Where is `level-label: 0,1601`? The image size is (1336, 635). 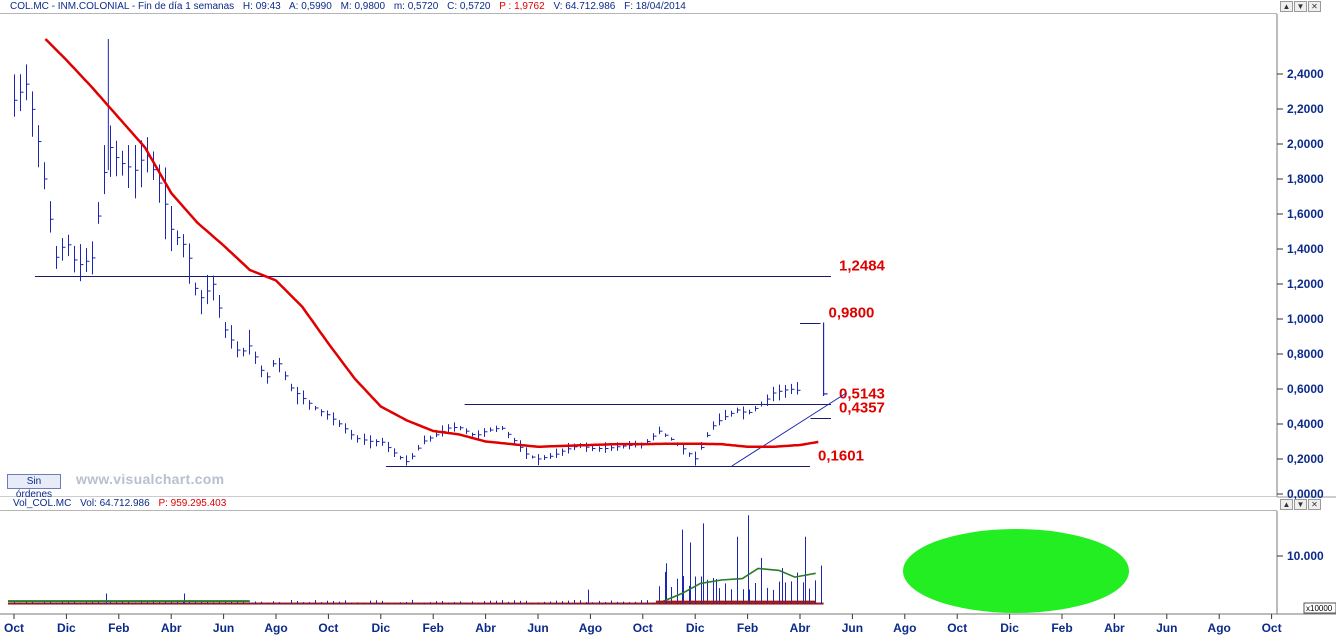
level-label: 0,1601 is located at coordinates (841, 456).